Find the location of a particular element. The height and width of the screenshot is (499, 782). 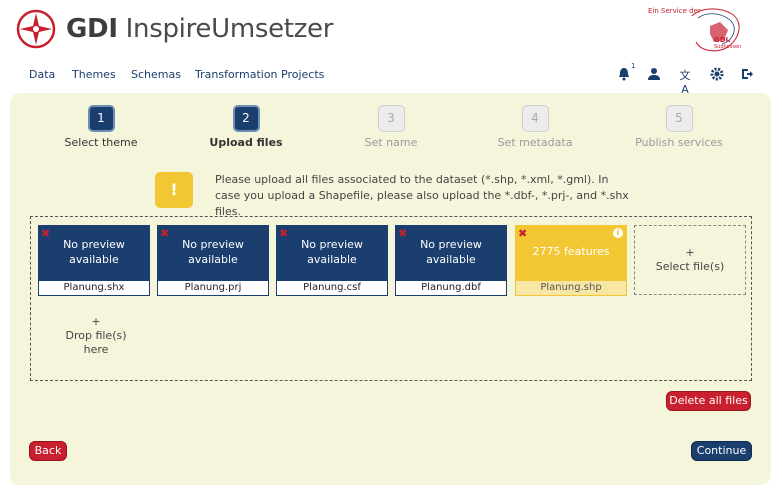

step-select-theme: 1 Select theme is located at coordinates (101, 127).